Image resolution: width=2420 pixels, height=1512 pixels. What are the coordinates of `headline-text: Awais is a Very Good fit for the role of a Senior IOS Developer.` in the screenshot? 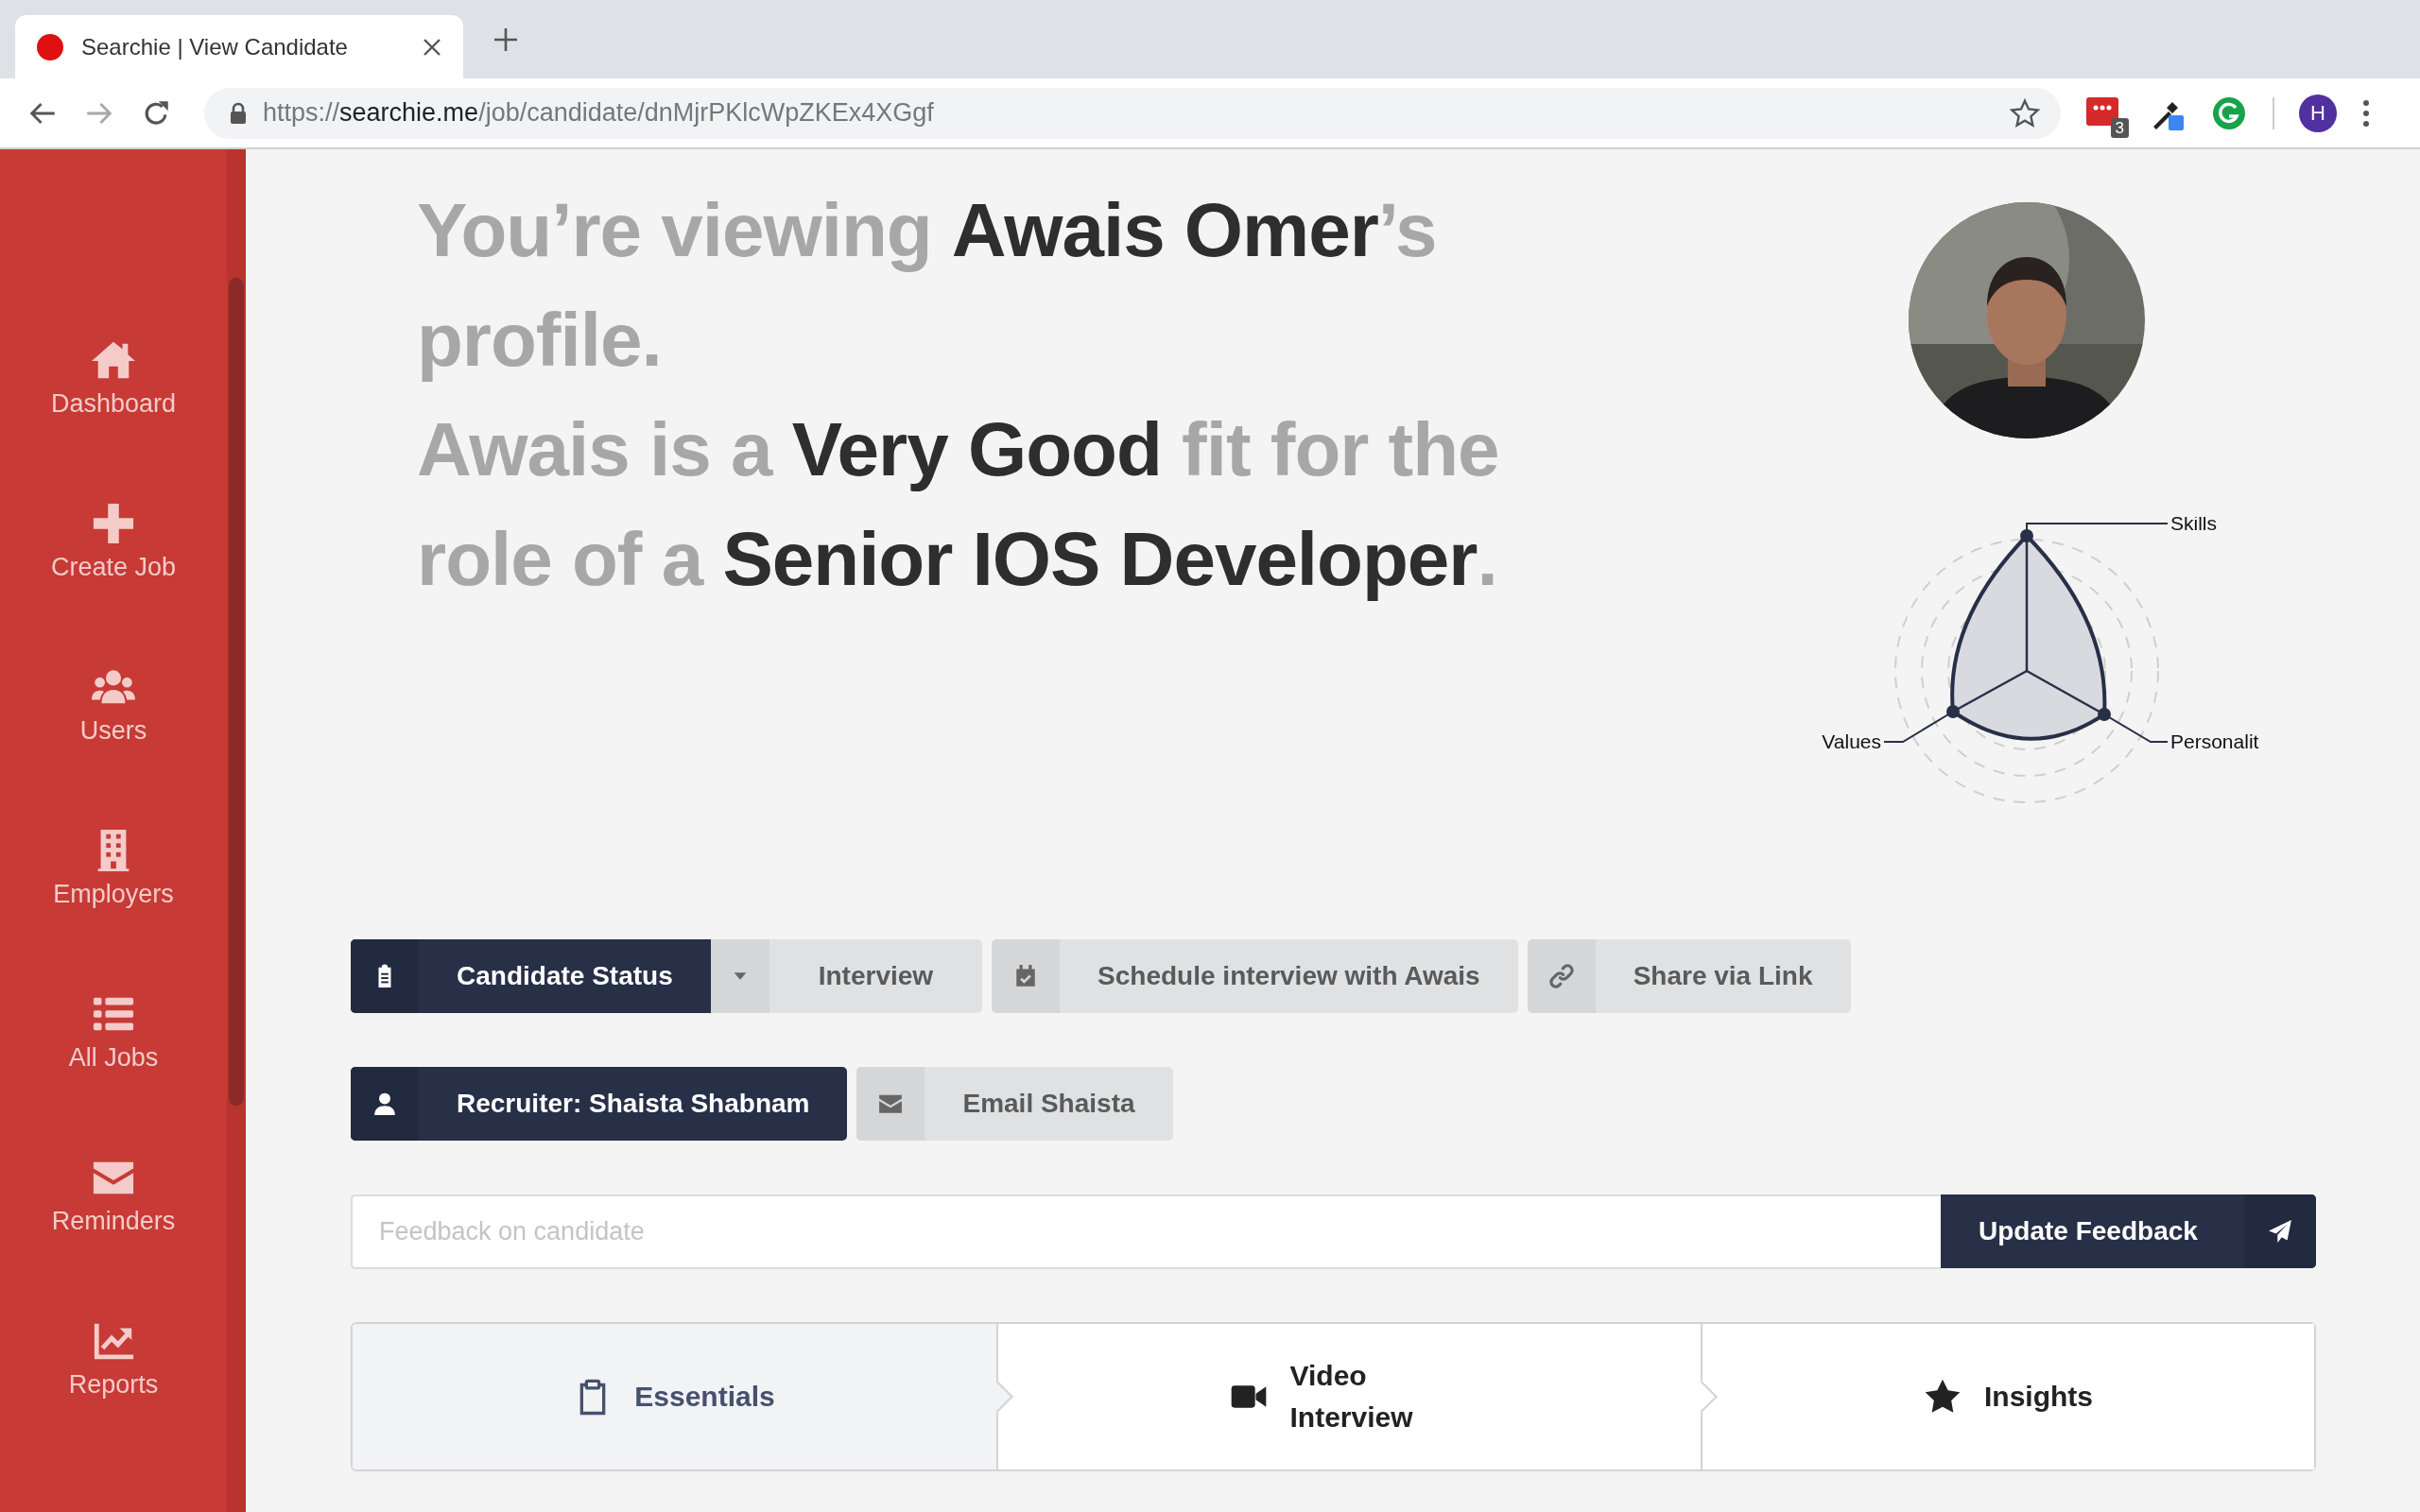 It's located at (959, 504).